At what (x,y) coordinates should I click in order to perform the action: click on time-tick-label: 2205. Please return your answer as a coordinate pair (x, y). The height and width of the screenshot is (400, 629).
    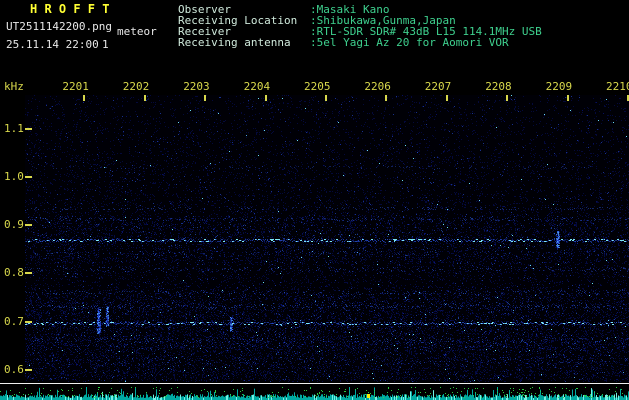
    Looking at the image, I should click on (317, 86).